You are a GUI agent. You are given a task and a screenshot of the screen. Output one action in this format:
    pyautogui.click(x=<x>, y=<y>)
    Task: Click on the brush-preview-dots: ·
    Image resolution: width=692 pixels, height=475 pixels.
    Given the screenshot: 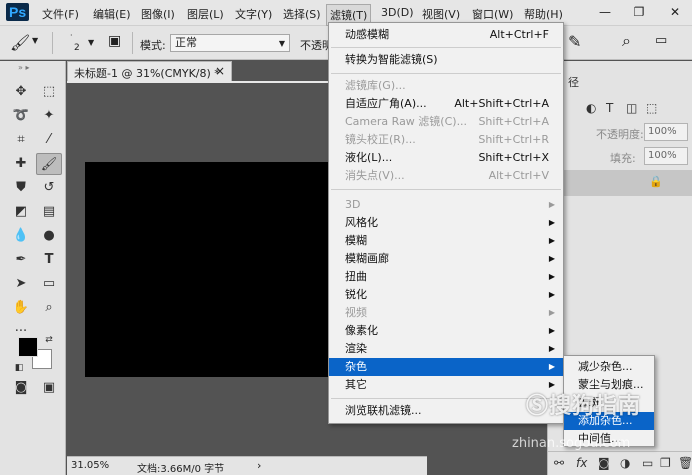 What is the action you would take?
    pyautogui.click(x=71, y=35)
    